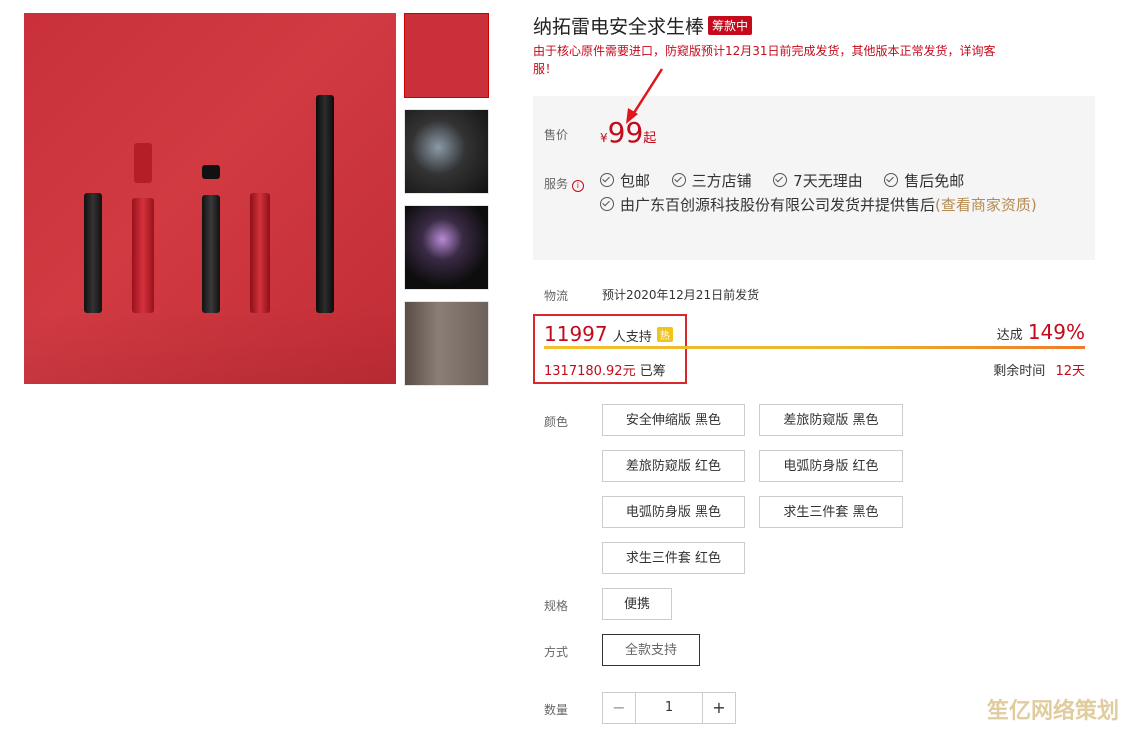 Image resolution: width=1127 pixels, height=729 pixels. Describe the element at coordinates (556, 184) in the screenshot. I see `service-label-text: 服务` at that location.